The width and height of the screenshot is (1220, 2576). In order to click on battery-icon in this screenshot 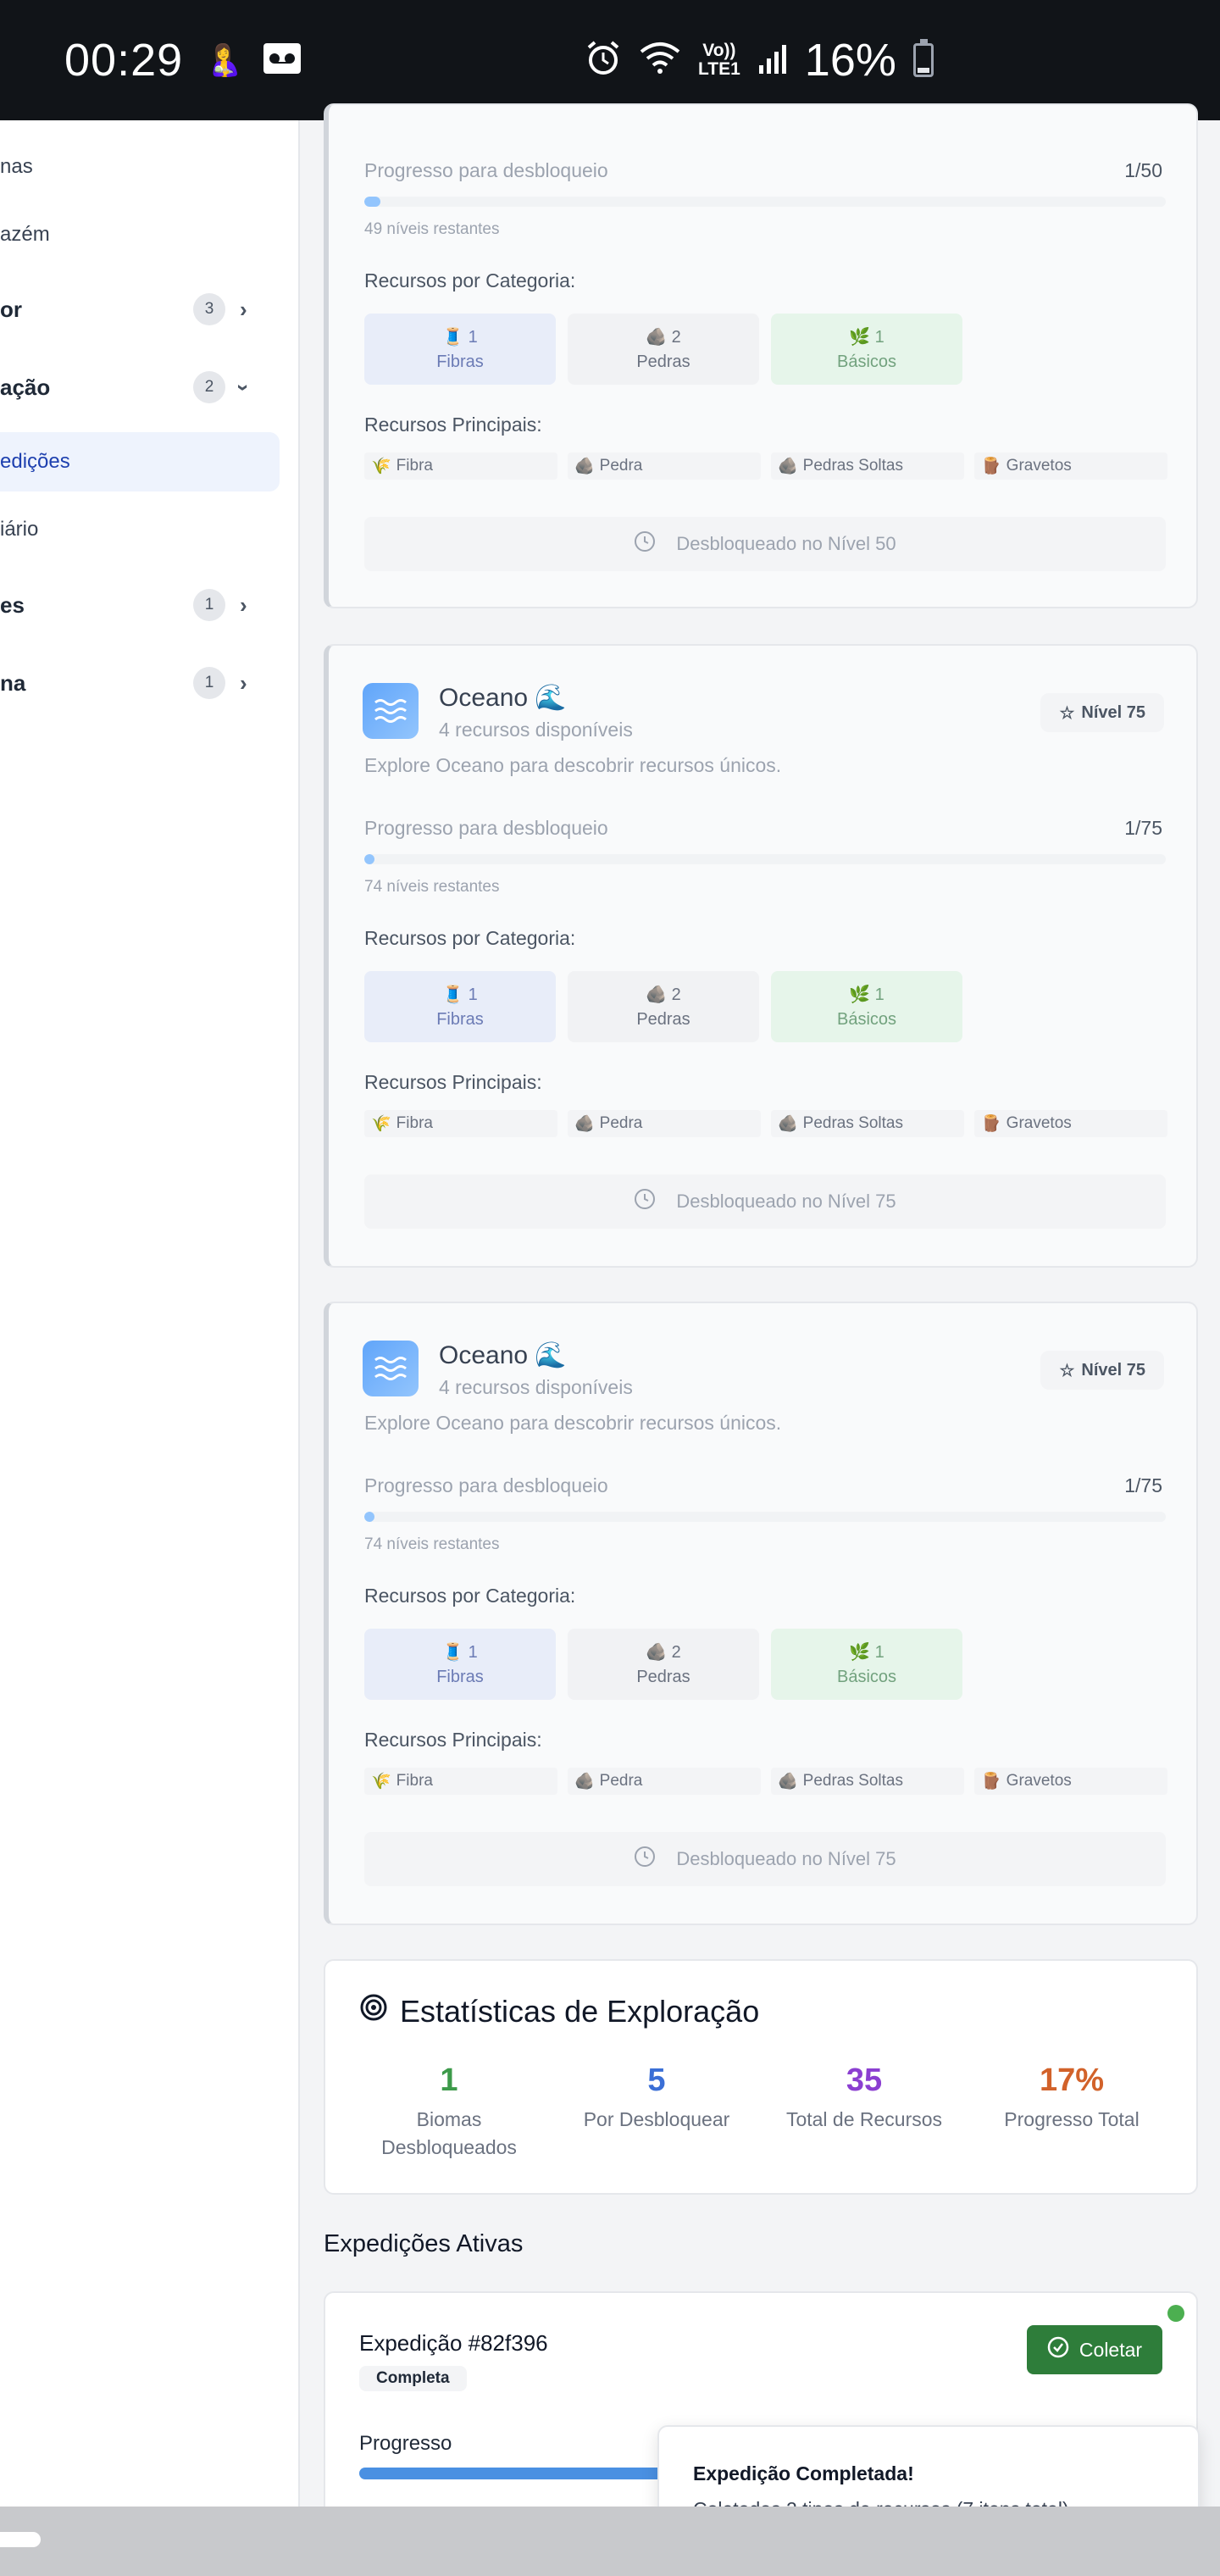, I will do `click(923, 58)`.